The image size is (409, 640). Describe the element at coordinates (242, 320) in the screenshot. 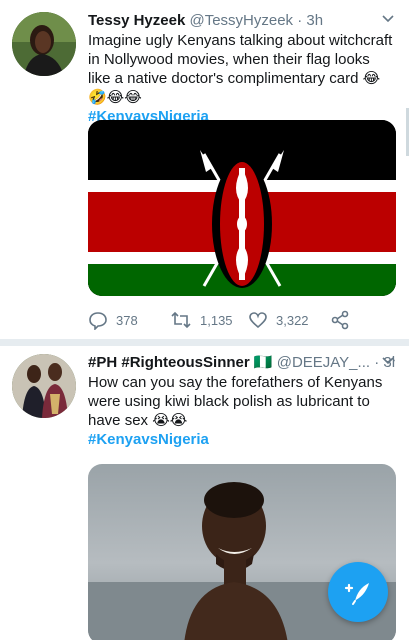

I see `tweet-actions: 378 1,135 3,322` at that location.